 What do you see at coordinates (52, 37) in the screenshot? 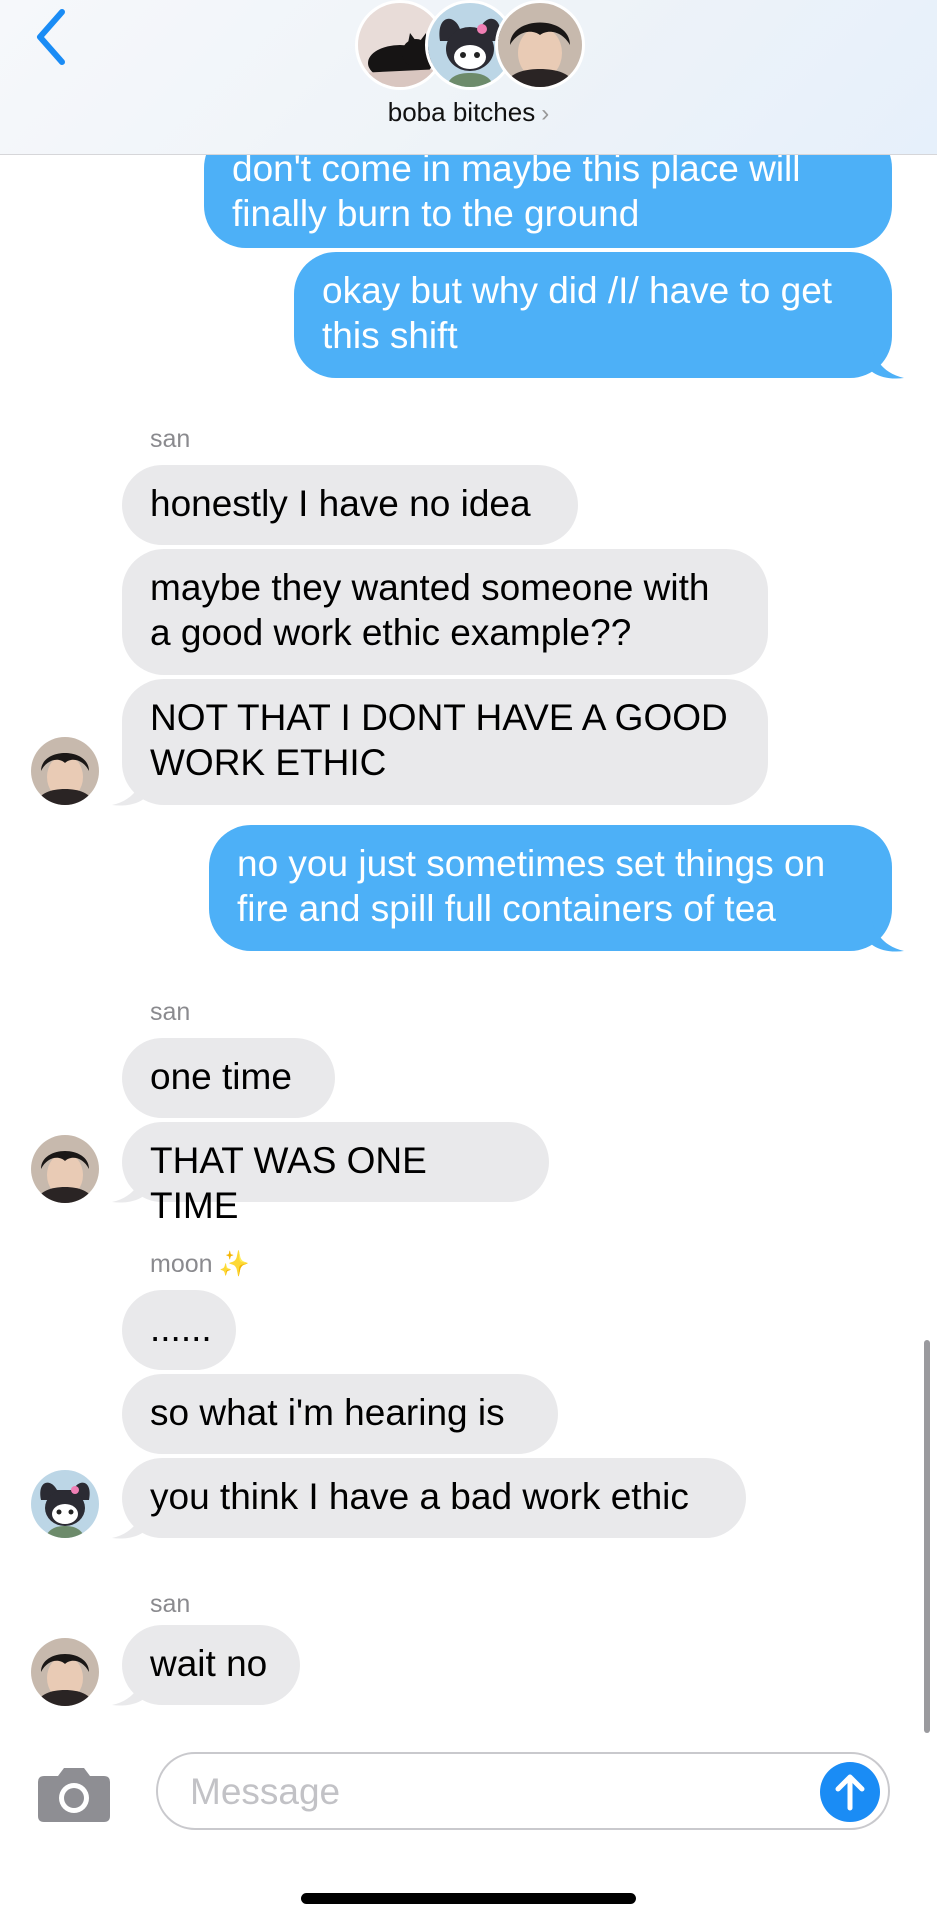
I see `back-chevron-icon` at bounding box center [52, 37].